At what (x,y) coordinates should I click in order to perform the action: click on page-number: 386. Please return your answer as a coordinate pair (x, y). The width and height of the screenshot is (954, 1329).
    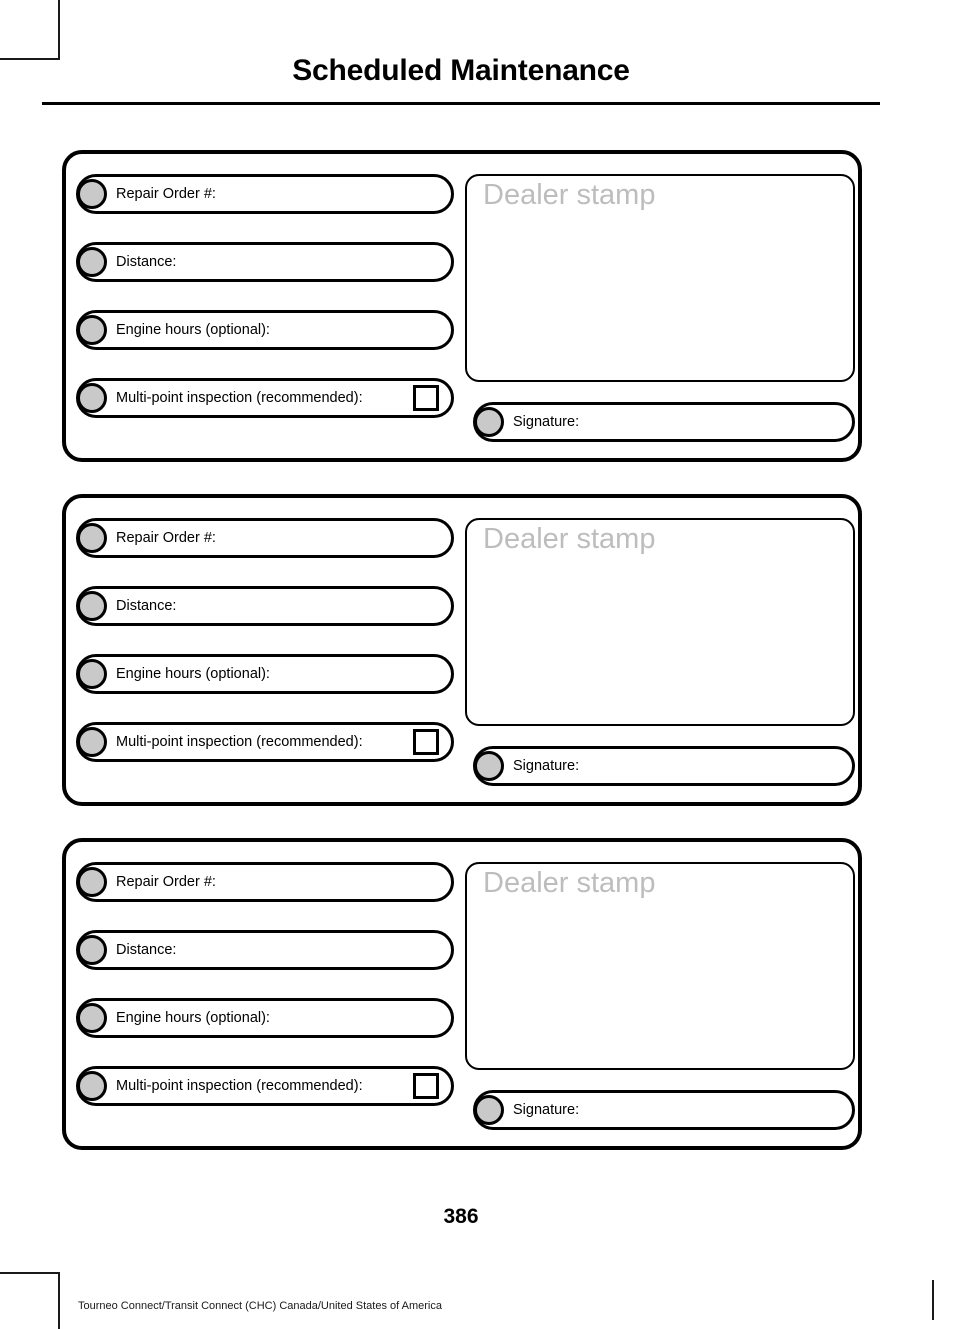
    Looking at the image, I should click on (461, 1216).